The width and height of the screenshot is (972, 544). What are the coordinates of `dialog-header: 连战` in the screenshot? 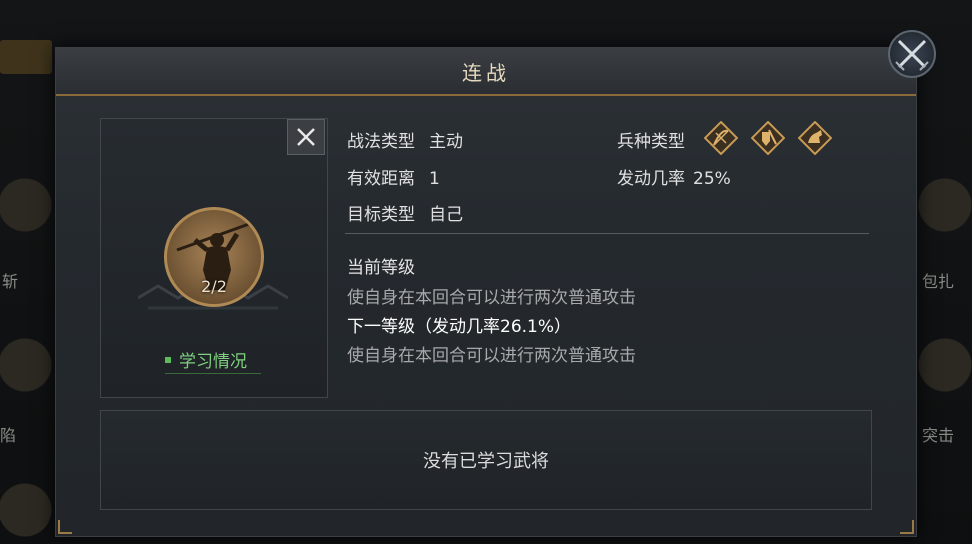 It's located at (486, 72).